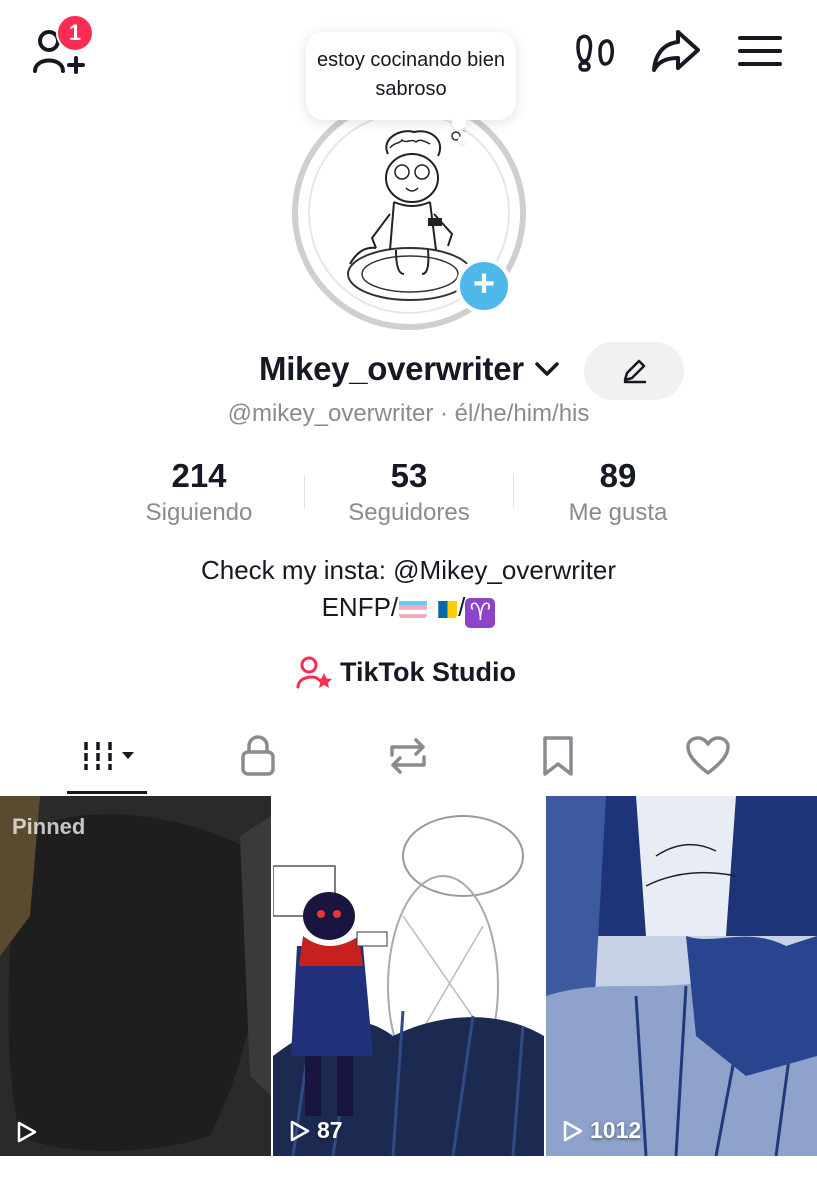 Image resolution: width=817 pixels, height=1200 pixels. I want to click on stat-following: 214 Siguiendo, so click(199, 493).